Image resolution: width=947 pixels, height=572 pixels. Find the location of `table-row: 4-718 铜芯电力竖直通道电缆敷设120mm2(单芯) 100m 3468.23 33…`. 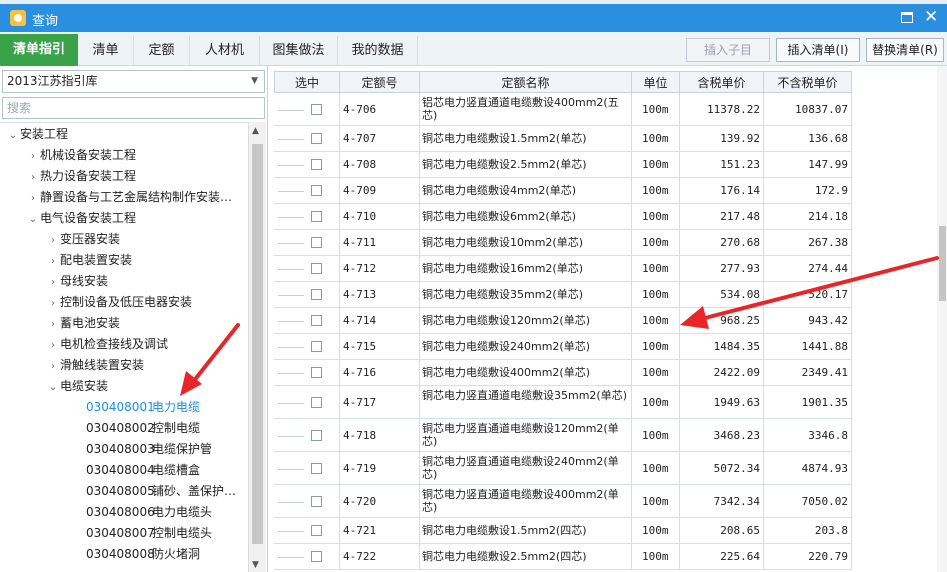

table-row: 4-718 铜芯电力竖直通道电缆敷设120mm2(单芯) 100m 3468.23 33… is located at coordinates (563, 435).